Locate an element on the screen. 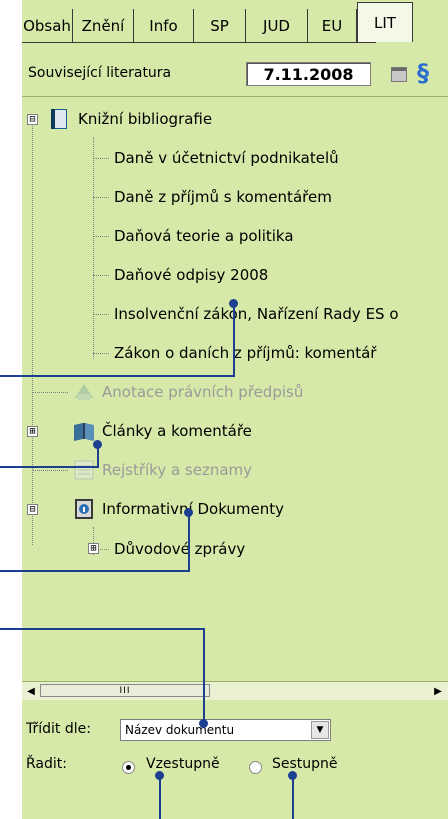 The image size is (448, 819). date-field: 7.11.2008 is located at coordinates (308, 74).